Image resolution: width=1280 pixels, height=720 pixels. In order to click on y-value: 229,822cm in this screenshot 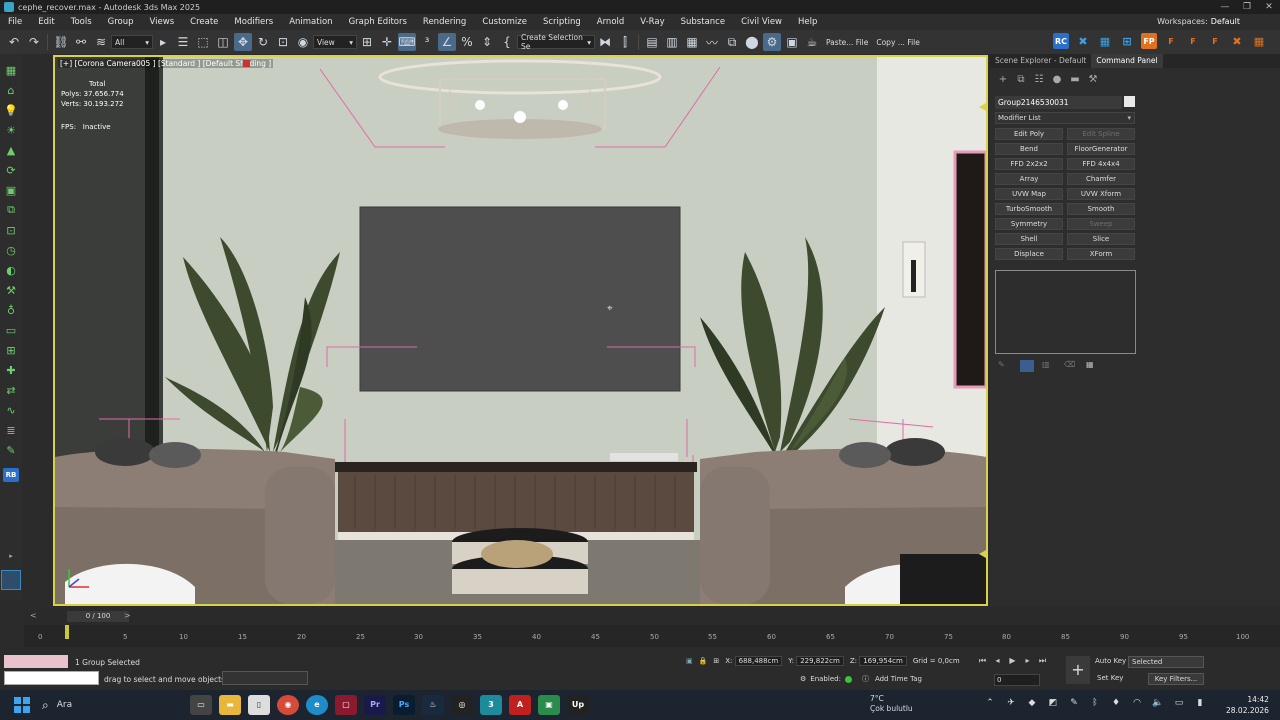, I will do `click(820, 661)`.